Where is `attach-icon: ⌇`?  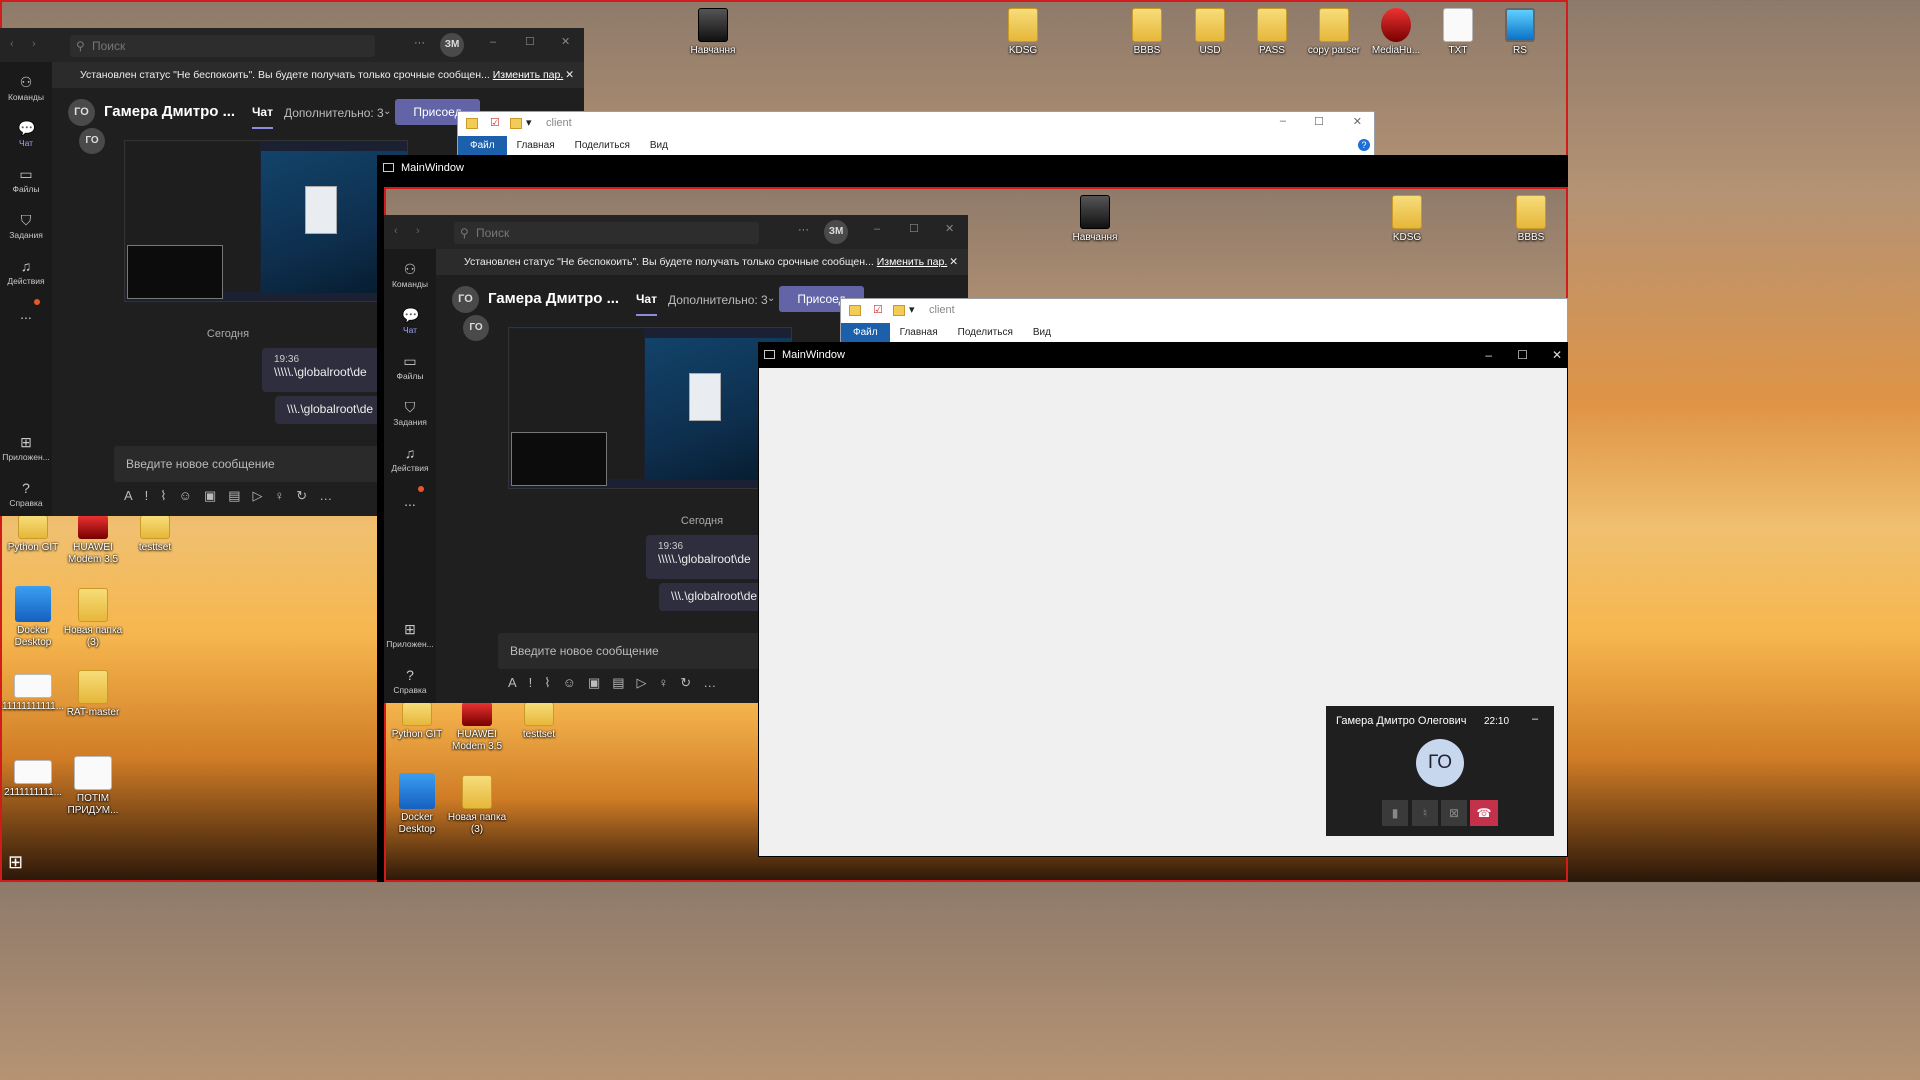 attach-icon: ⌇ is located at coordinates (553, 682).